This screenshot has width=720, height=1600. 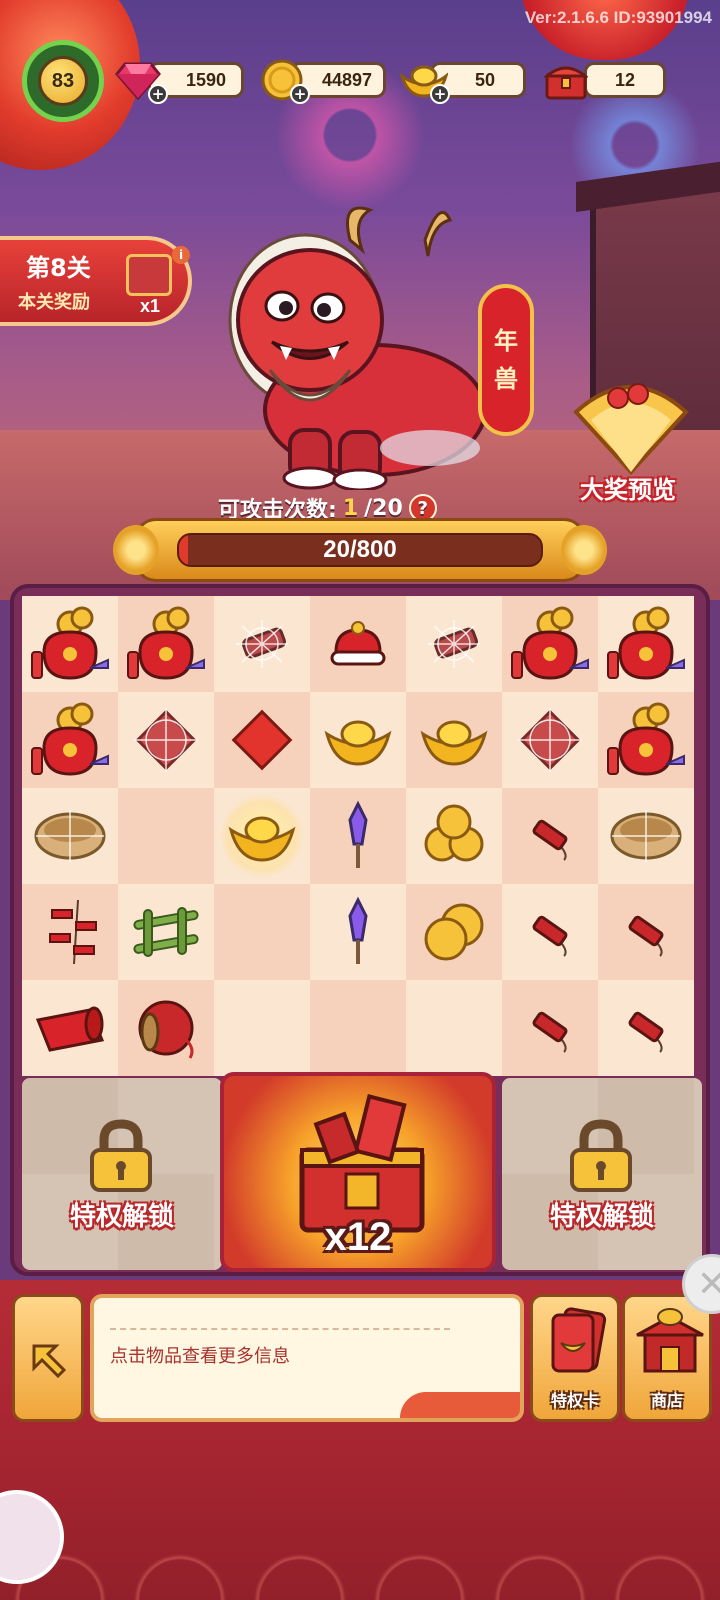 What do you see at coordinates (506, 341) in the screenshot?
I see `boss-name-char-1: 年` at bounding box center [506, 341].